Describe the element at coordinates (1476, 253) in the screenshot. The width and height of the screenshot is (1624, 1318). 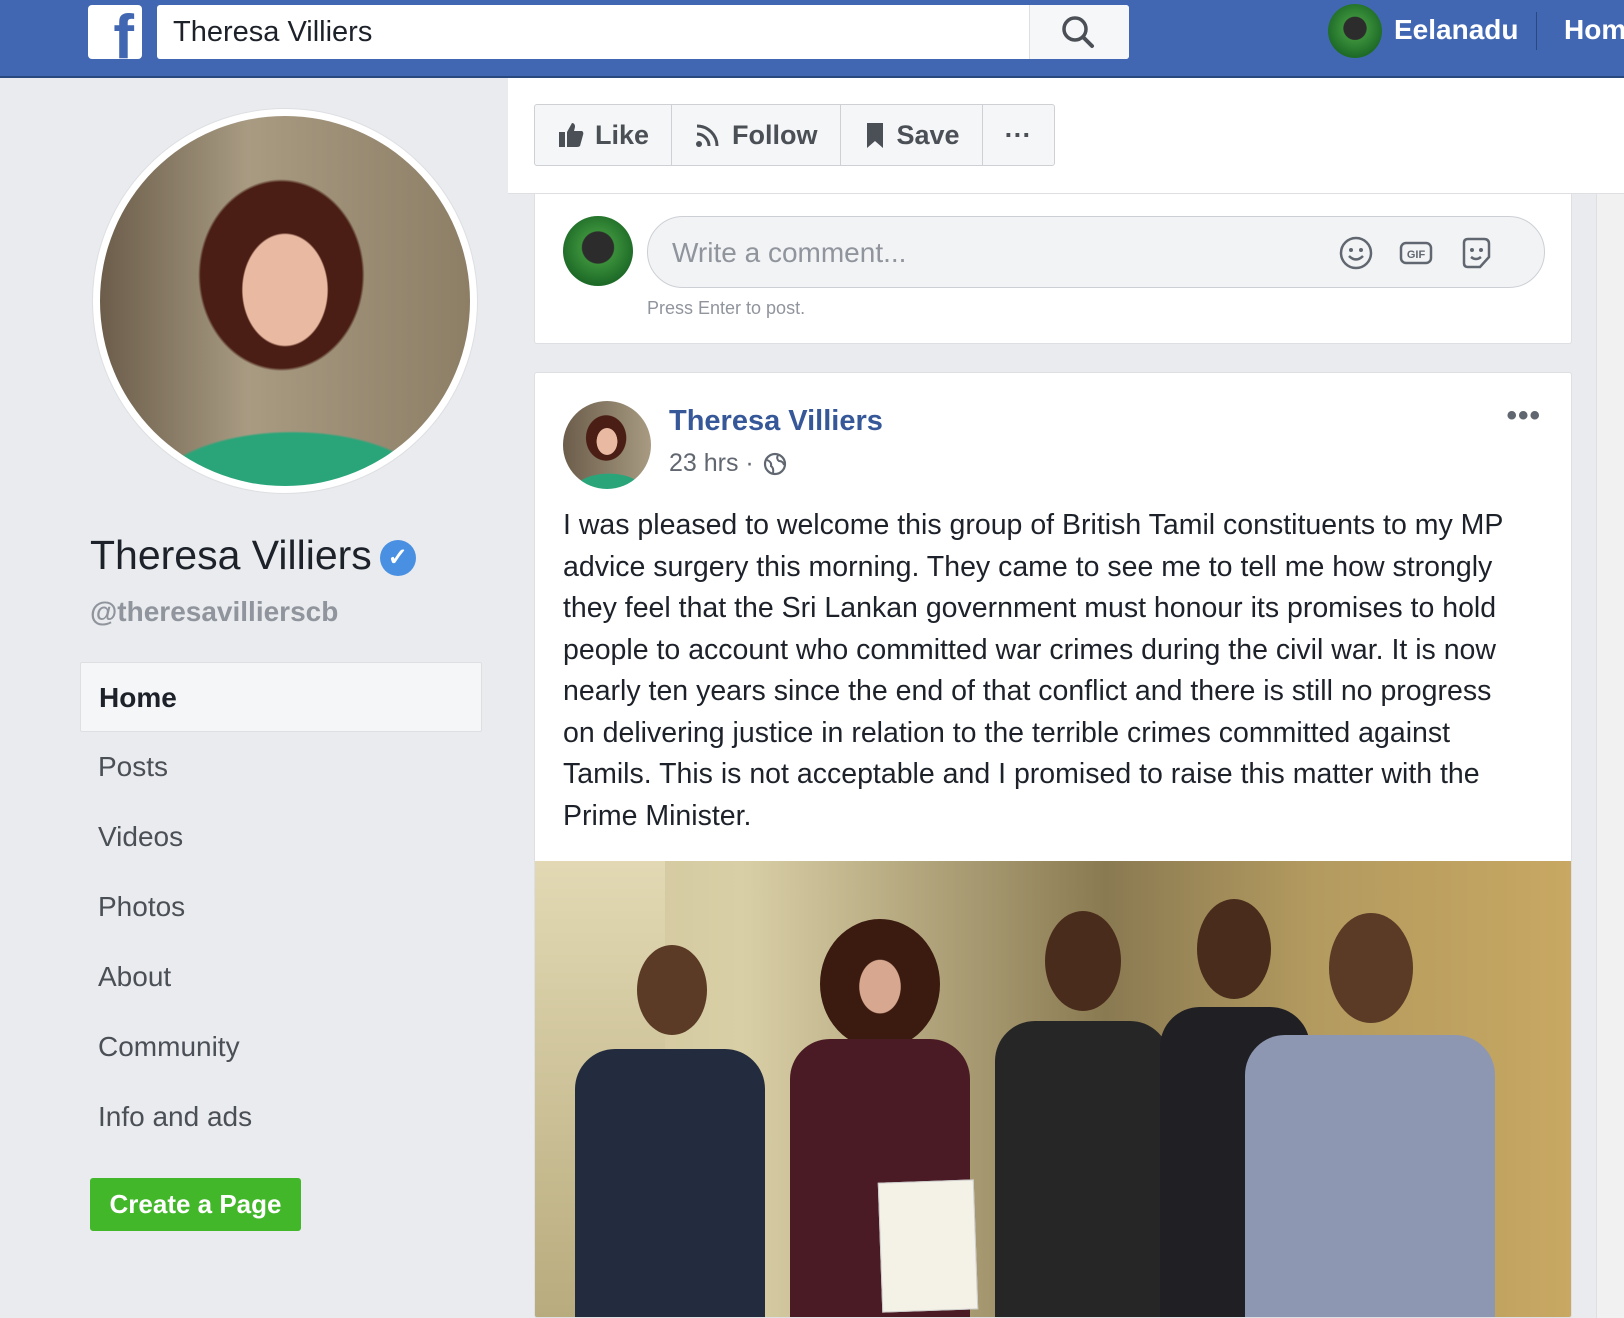
I see `sticker-icon` at that location.